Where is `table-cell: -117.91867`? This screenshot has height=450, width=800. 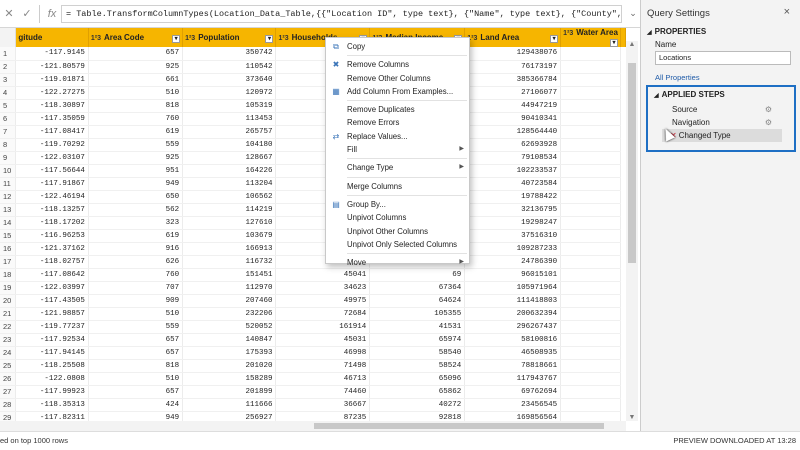
table-cell: -117.91867 is located at coordinates (52, 184).